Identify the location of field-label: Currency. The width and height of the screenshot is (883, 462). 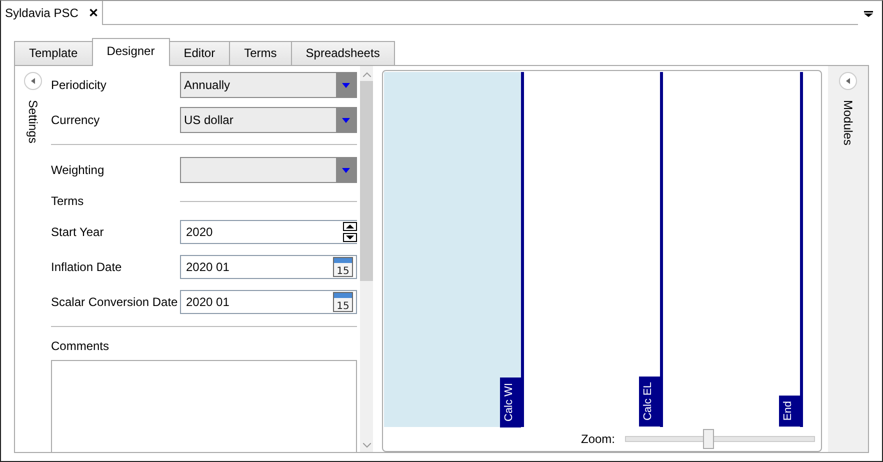
(76, 120).